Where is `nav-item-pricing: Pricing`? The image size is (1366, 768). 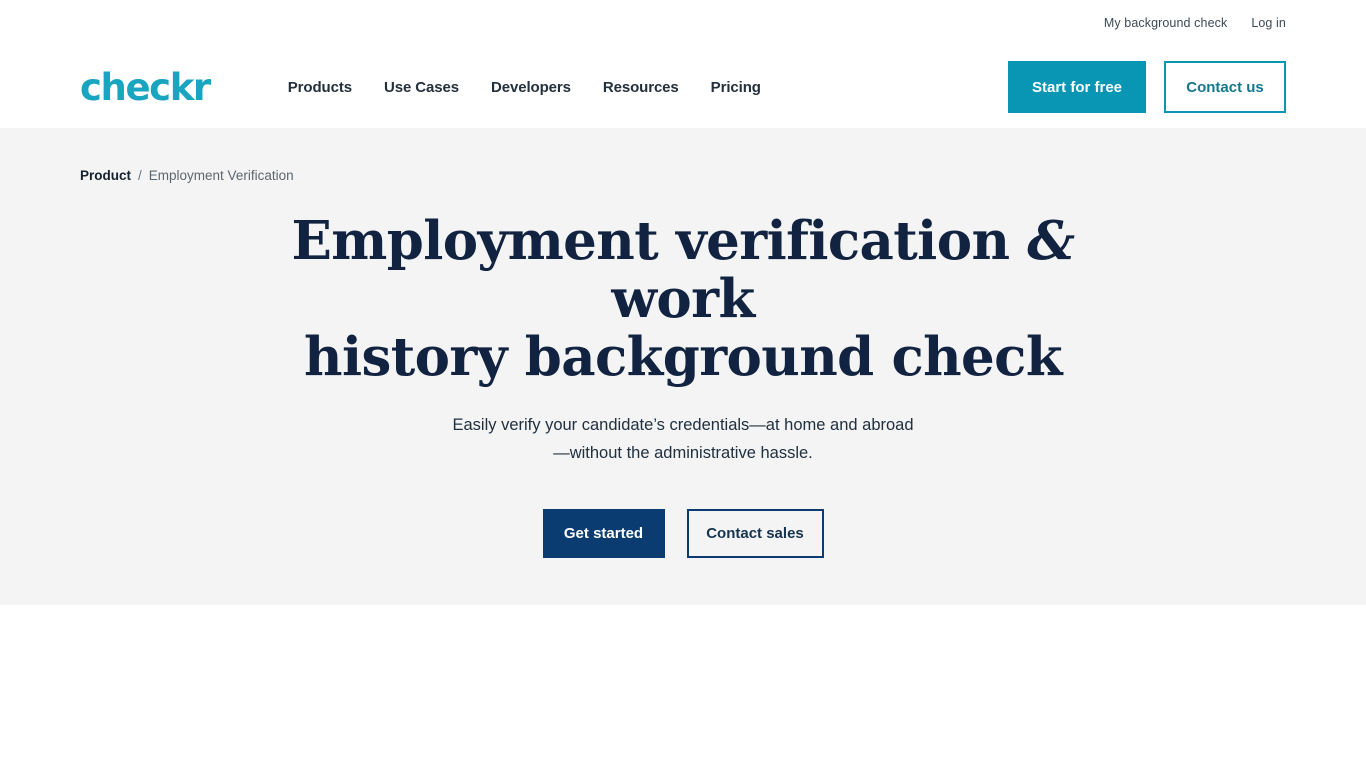 nav-item-pricing: Pricing is located at coordinates (736, 87).